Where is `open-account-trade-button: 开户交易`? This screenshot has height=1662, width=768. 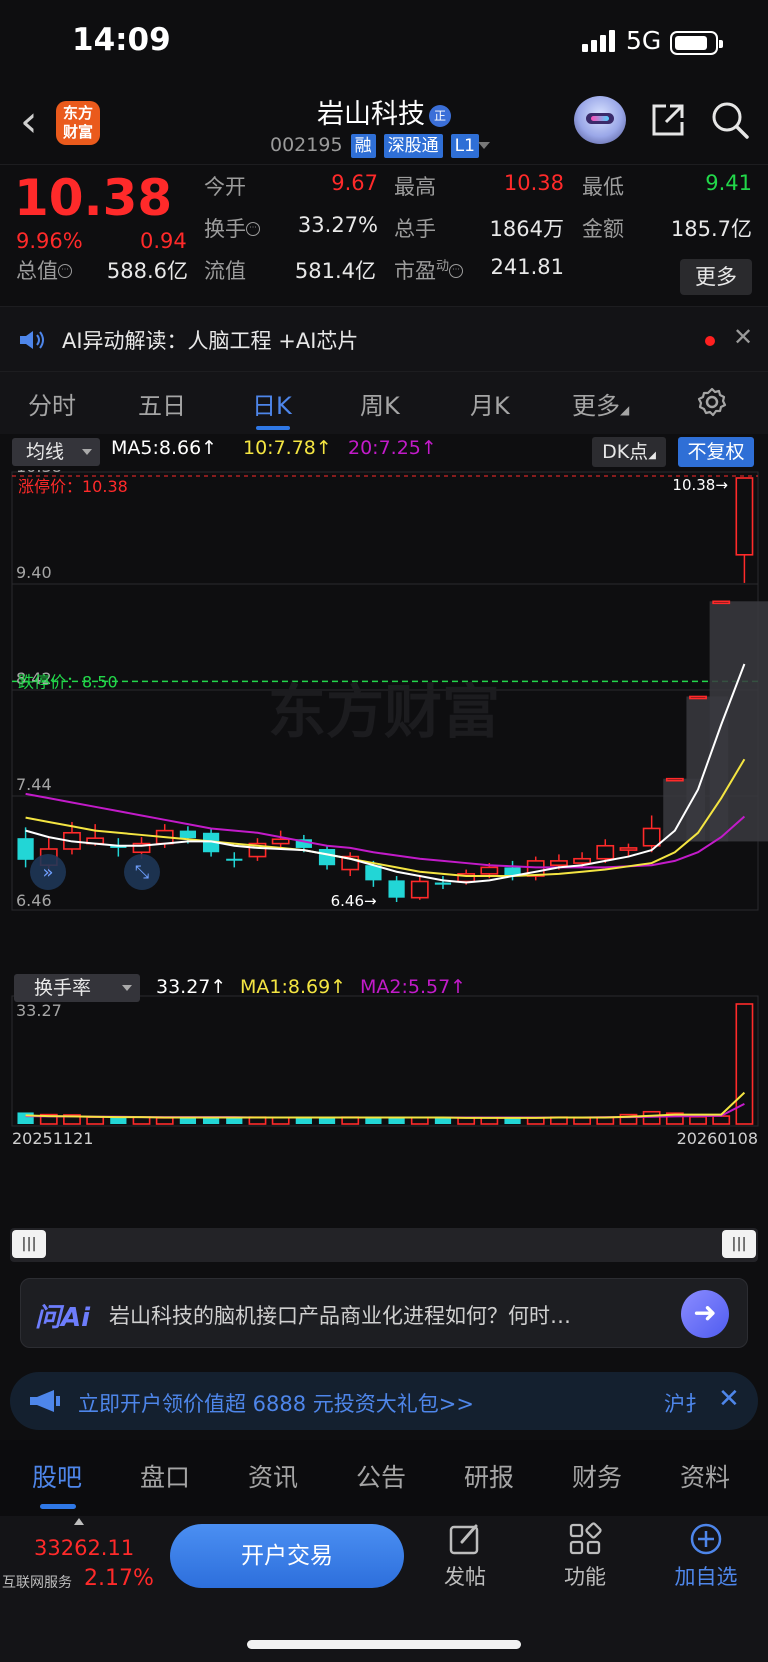 open-account-trade-button: 开户交易 is located at coordinates (287, 1556).